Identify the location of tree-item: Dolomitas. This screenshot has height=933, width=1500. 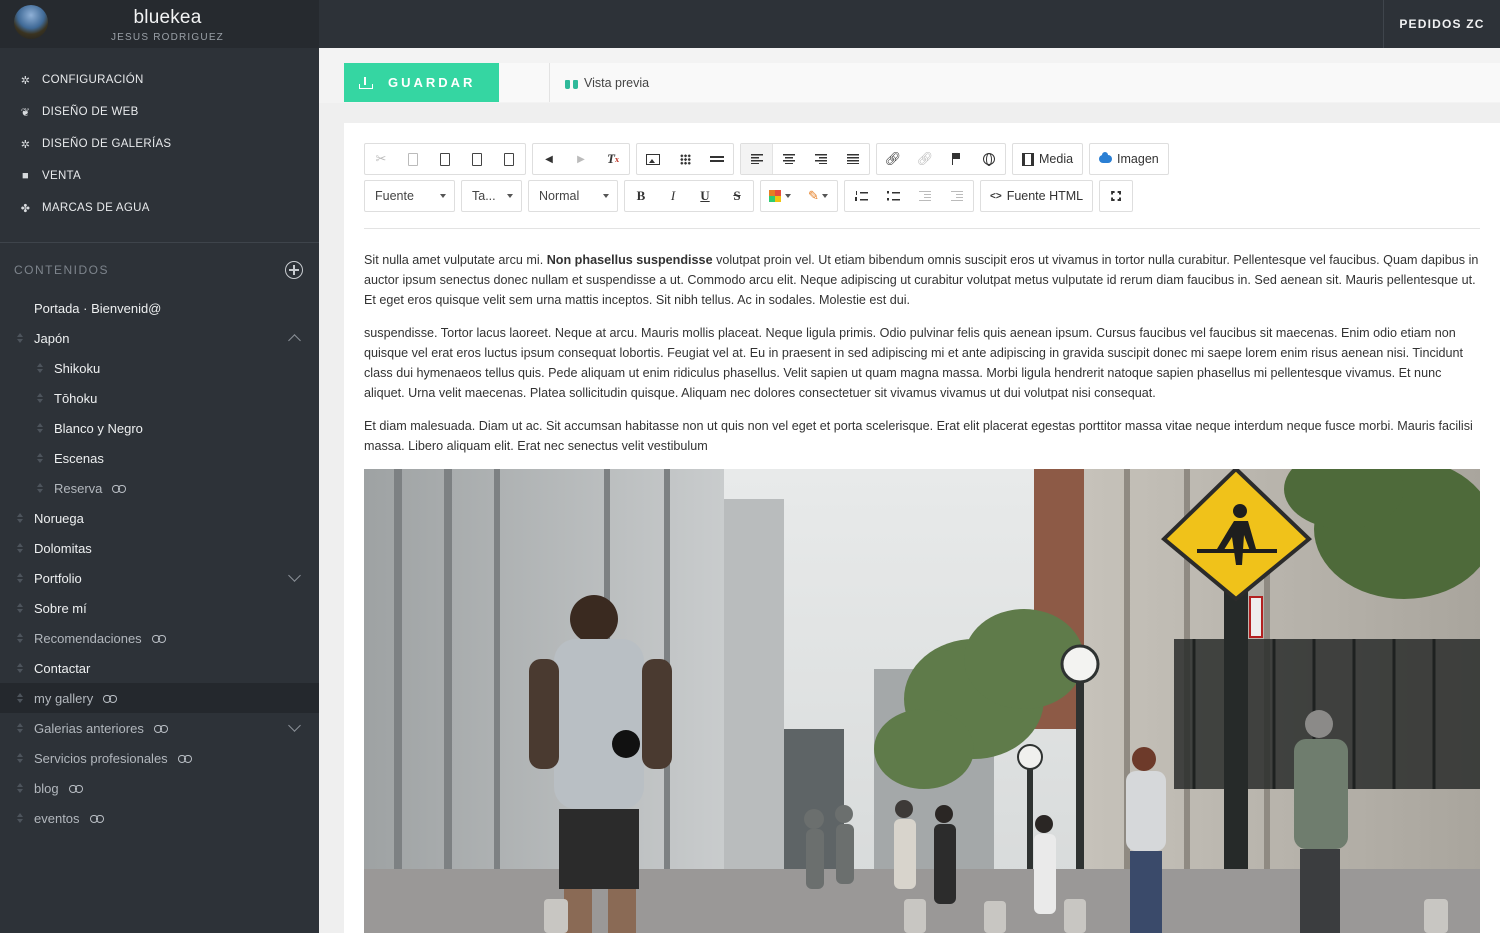
(159, 548).